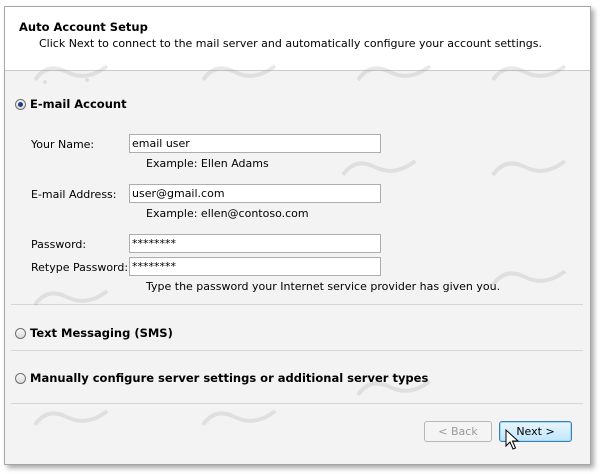 Image resolution: width=600 pixels, height=474 pixels. I want to click on your-name-example: Example: Ellen Adams, so click(207, 163).